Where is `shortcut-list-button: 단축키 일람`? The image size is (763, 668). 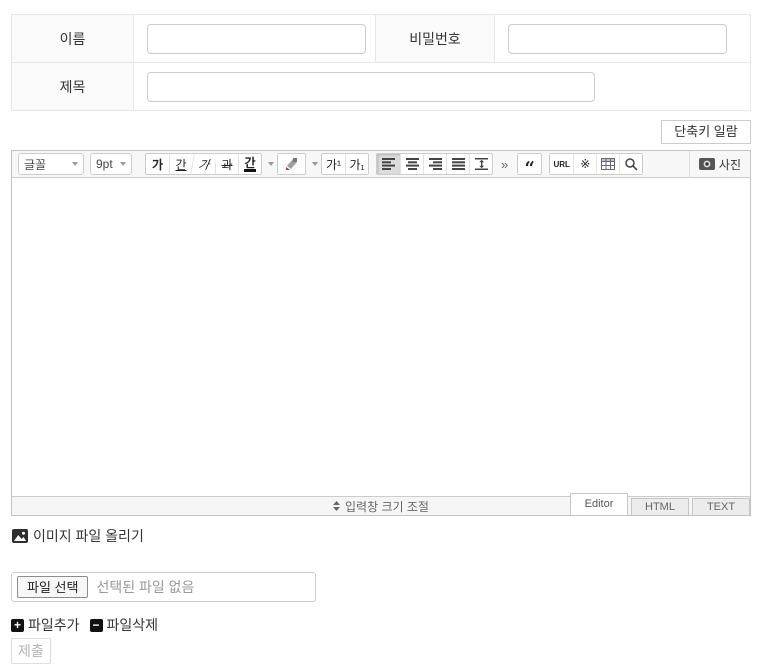 shortcut-list-button: 단축키 일람 is located at coordinates (706, 132).